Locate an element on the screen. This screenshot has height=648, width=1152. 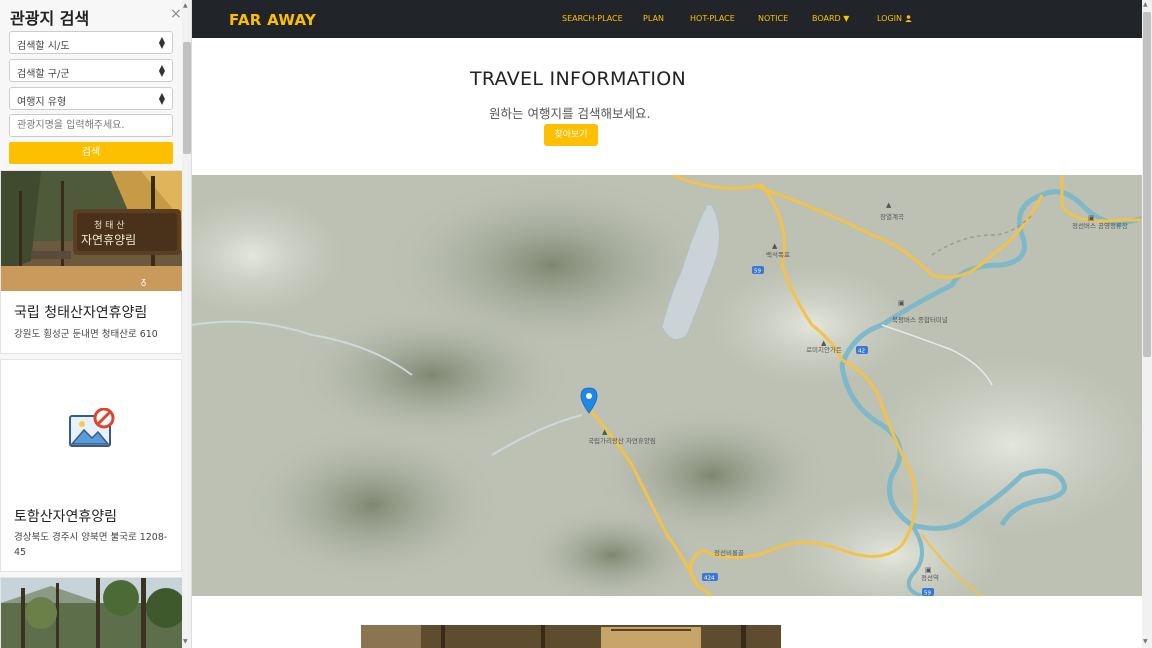
nav-board: BOARD ▼ is located at coordinates (830, 18).